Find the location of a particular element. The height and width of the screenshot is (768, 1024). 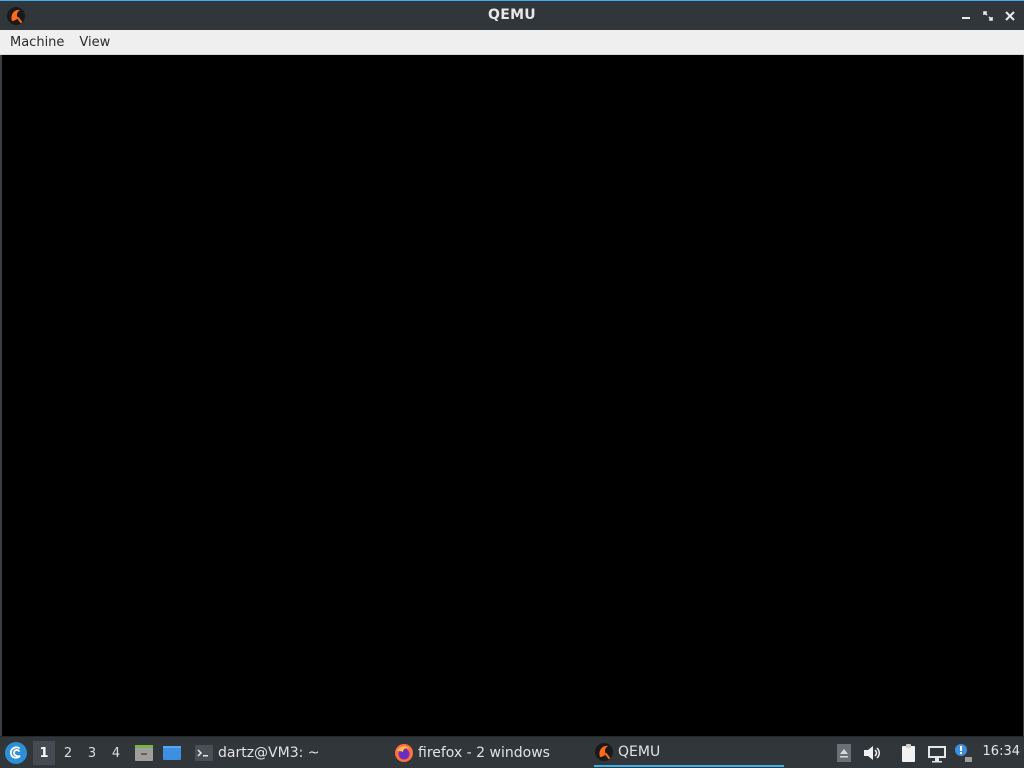

task-qemu-label: QEMU is located at coordinates (639, 752).